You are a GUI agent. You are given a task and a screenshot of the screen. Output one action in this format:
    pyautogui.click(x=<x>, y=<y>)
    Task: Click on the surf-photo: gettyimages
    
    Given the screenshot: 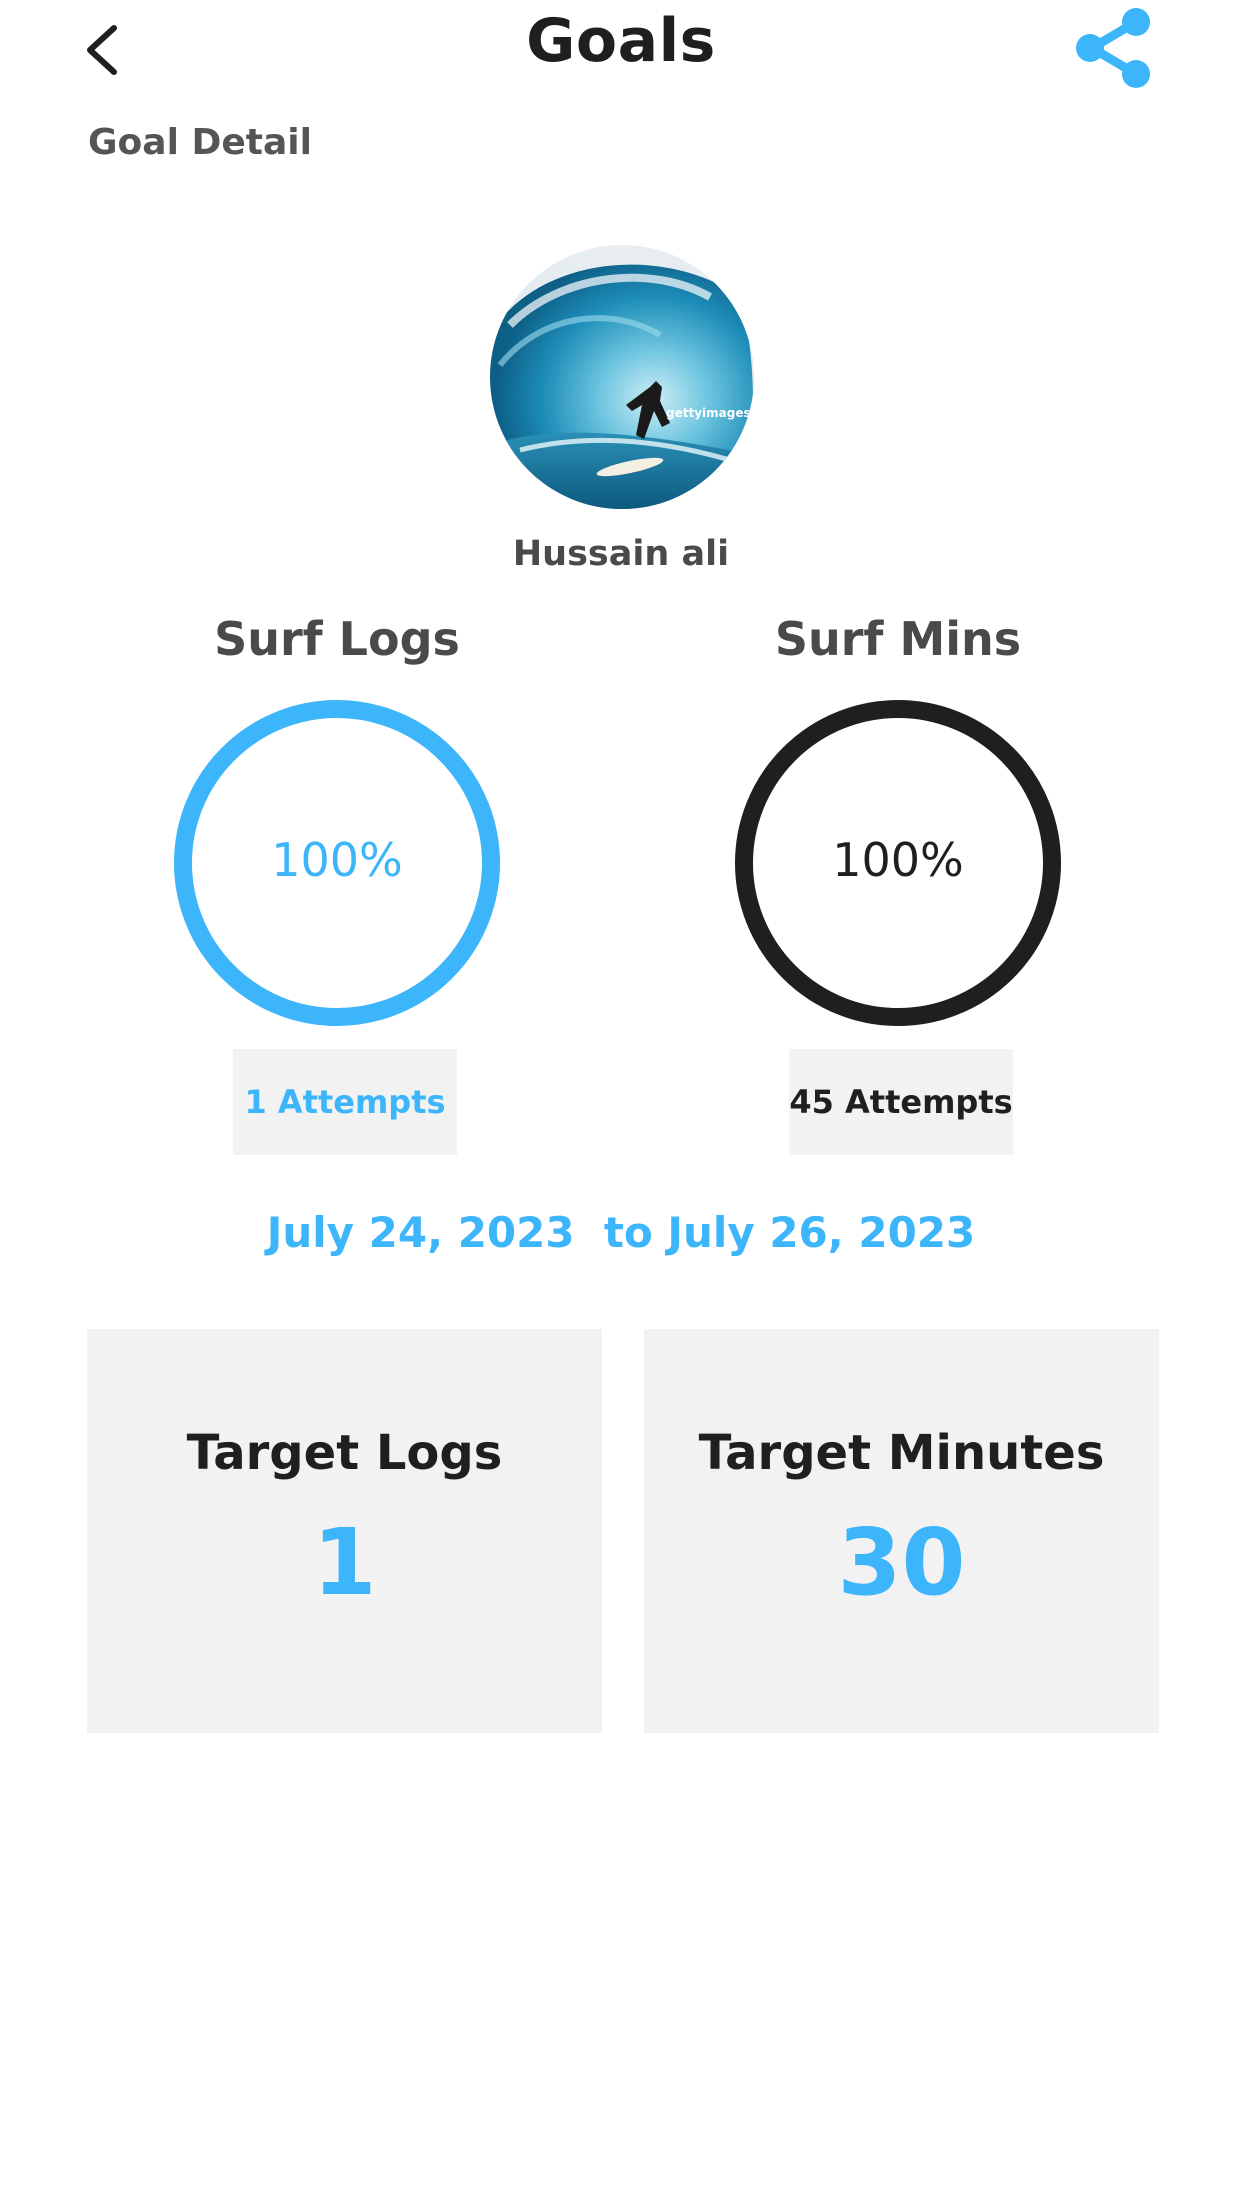 What is the action you would take?
    pyautogui.click(x=622, y=377)
    